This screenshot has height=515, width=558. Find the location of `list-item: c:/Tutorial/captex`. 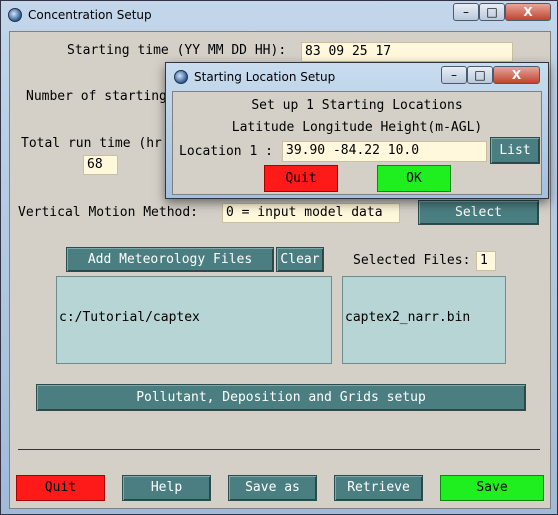

list-item: c:/Tutorial/captex is located at coordinates (194, 317).